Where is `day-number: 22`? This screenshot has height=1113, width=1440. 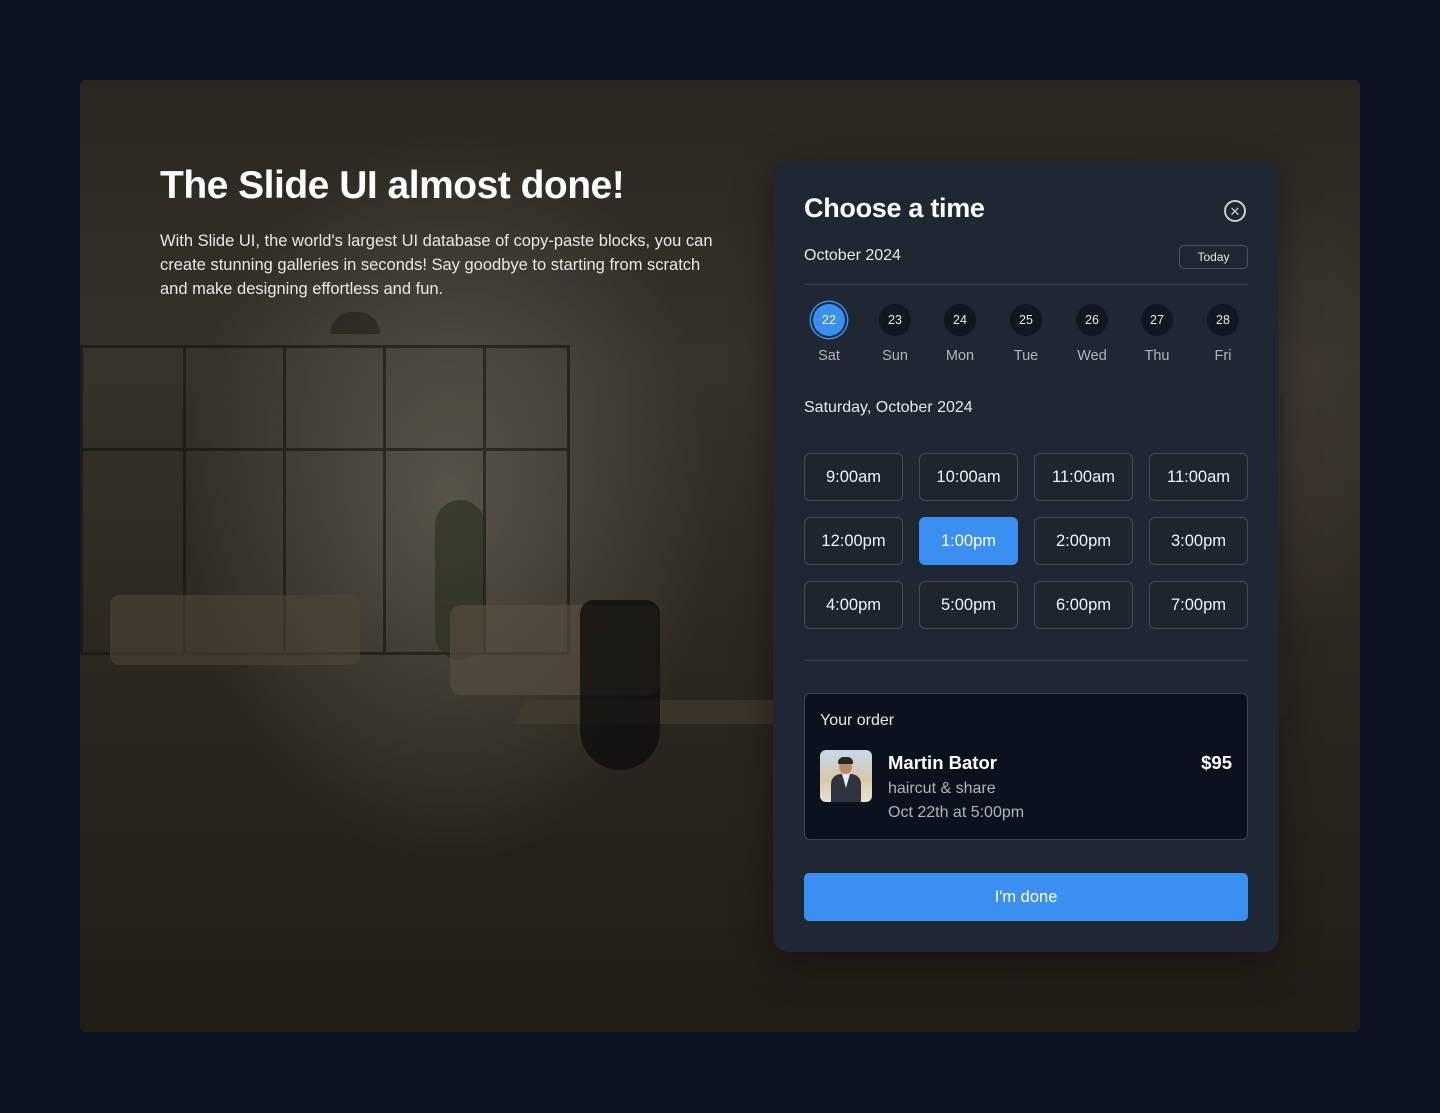
day-number: 22 is located at coordinates (829, 320).